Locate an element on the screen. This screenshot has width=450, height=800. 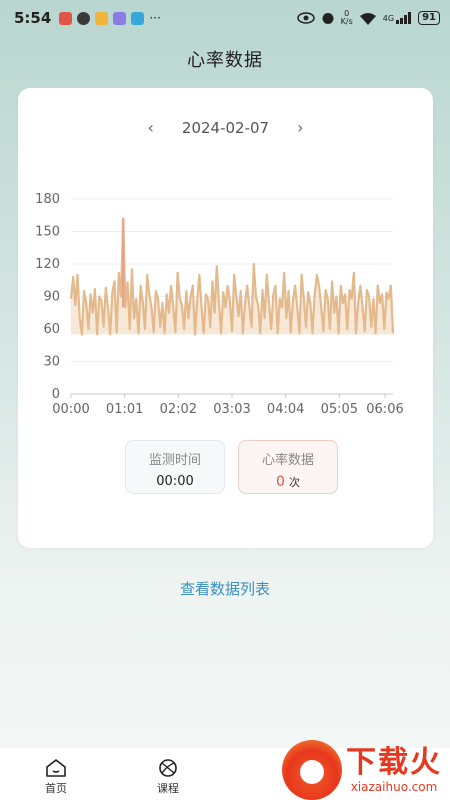
heart-rate-box: 心率数据 0次 is located at coordinates (288, 467).